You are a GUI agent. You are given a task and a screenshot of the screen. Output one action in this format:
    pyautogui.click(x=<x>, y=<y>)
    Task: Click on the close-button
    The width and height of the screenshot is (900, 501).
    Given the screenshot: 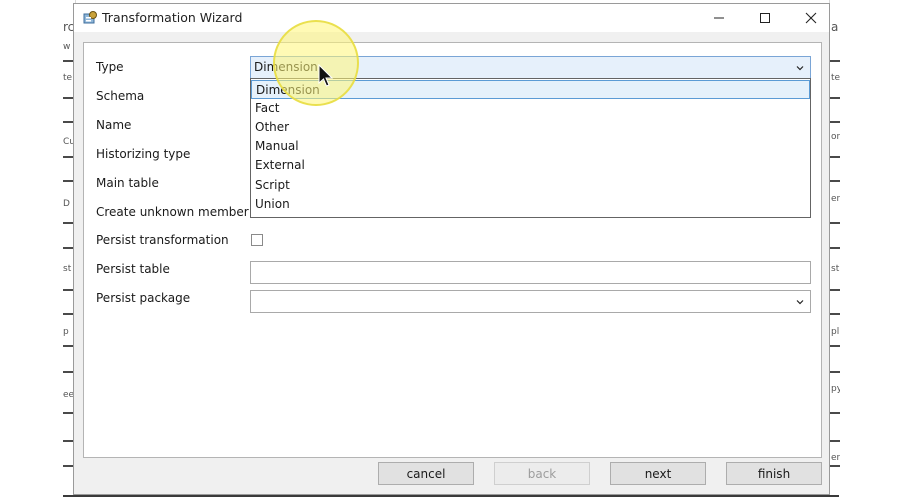 What is the action you would take?
    pyautogui.click(x=811, y=18)
    